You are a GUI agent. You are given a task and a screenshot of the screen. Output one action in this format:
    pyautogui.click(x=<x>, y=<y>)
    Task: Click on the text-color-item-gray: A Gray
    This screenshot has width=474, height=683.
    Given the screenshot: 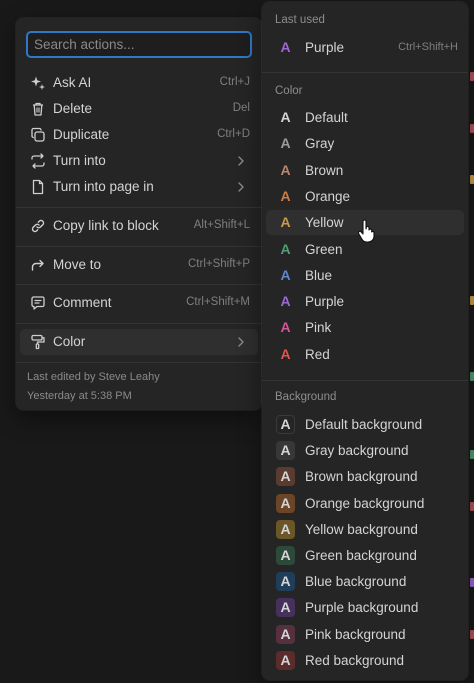 What is the action you would take?
    pyautogui.click(x=365, y=143)
    